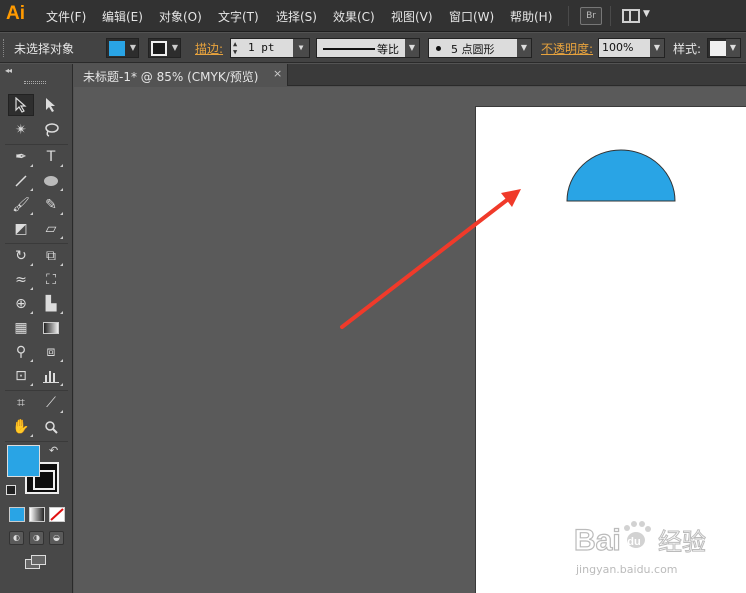 The image size is (746, 593). Describe the element at coordinates (51, 376) in the screenshot. I see `column-graph-tool-icon` at that location.